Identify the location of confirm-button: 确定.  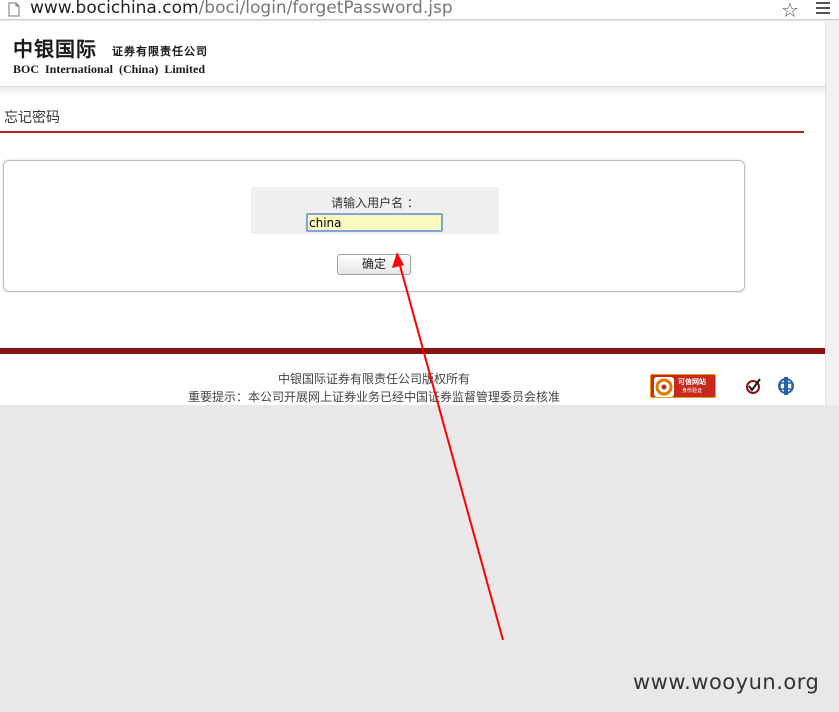
(374, 264).